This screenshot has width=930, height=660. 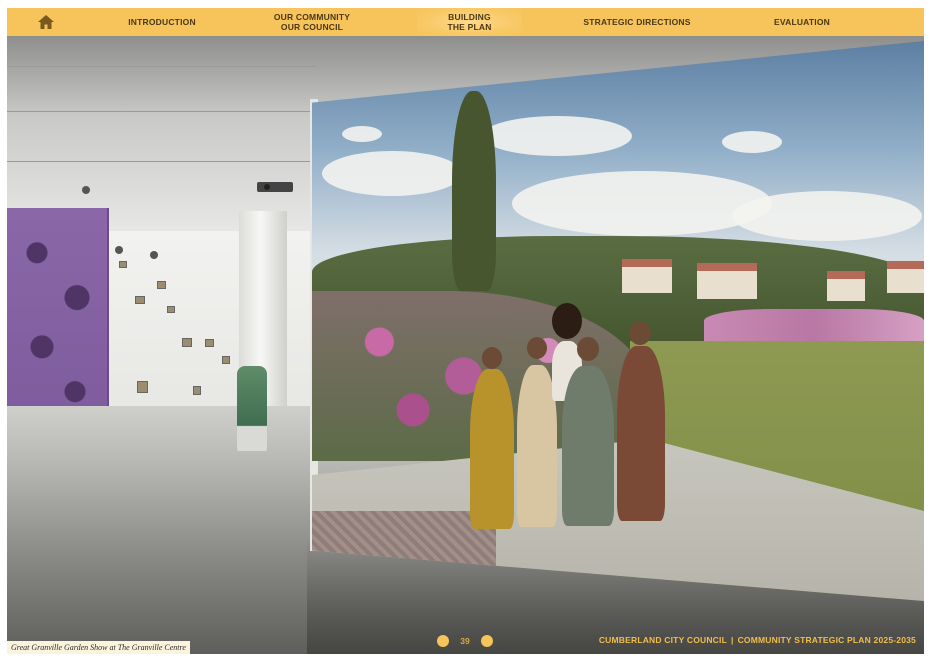 What do you see at coordinates (802, 22) in the screenshot?
I see `nav-item-evaluation: EVALUATION` at bounding box center [802, 22].